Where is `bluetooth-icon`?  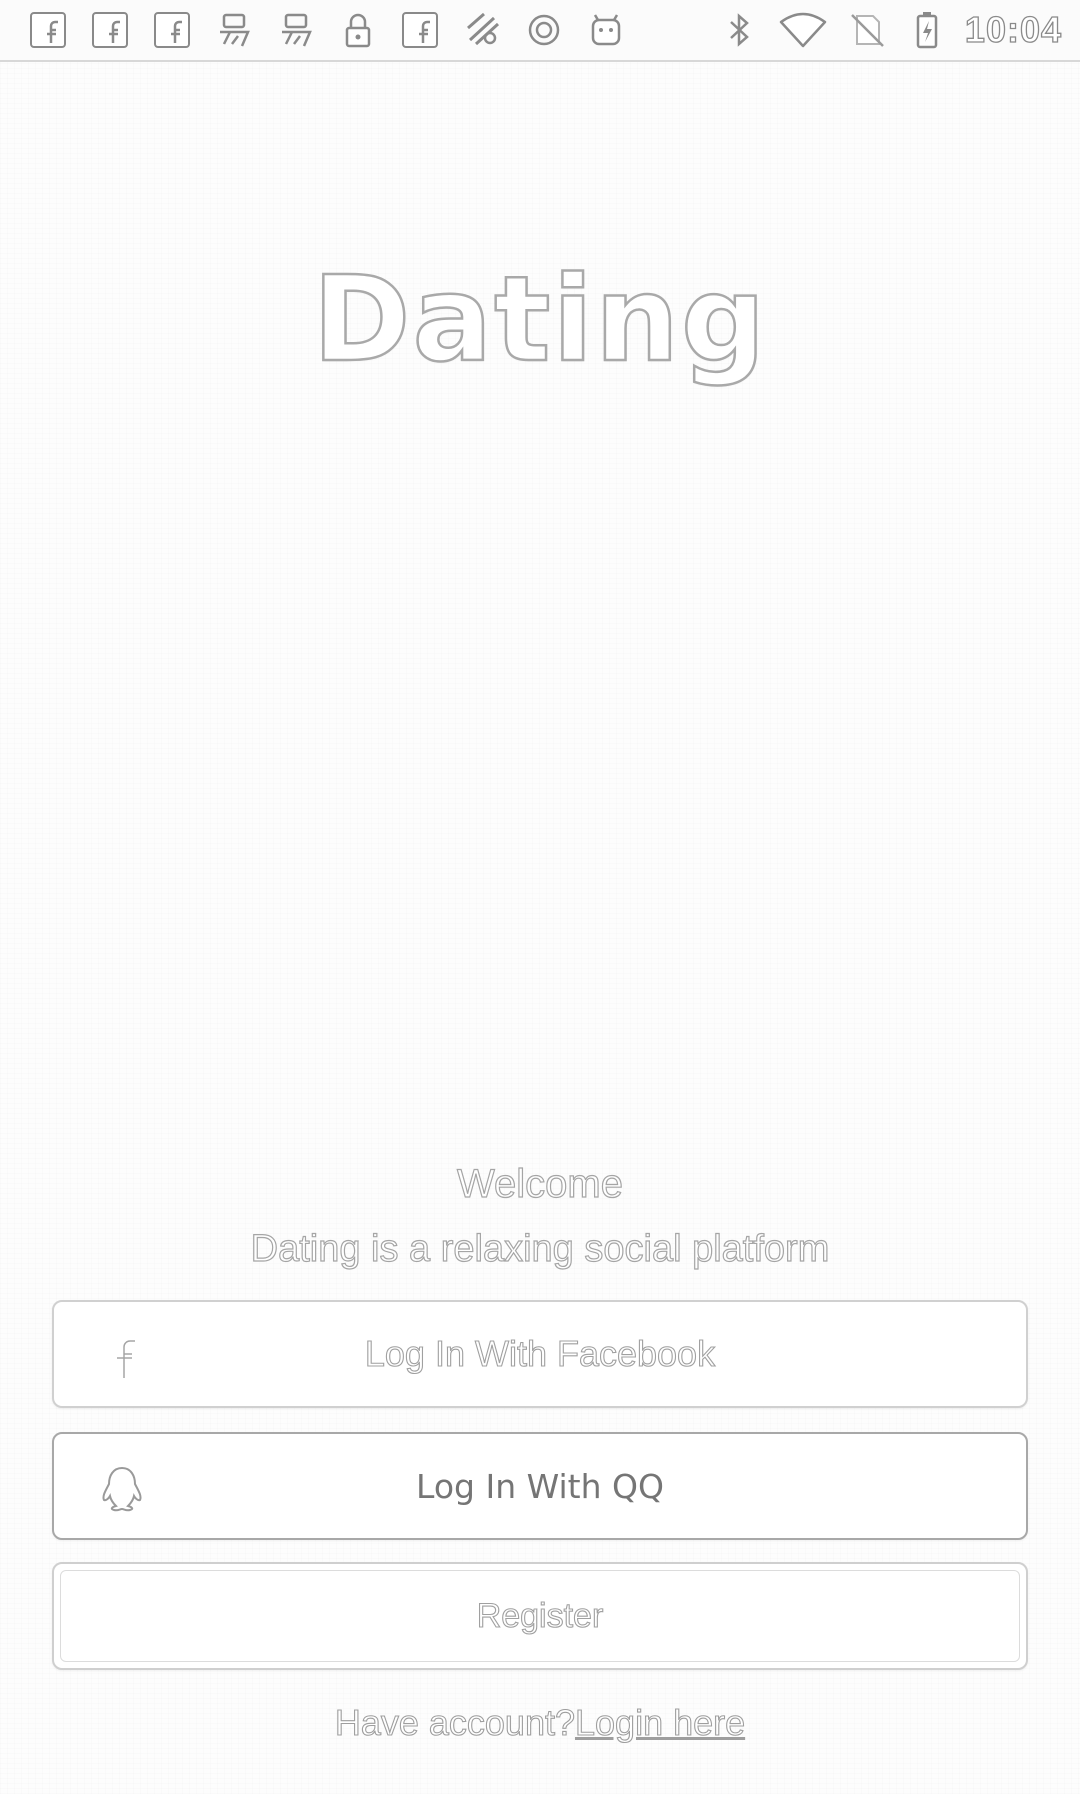 bluetooth-icon is located at coordinates (739, 30).